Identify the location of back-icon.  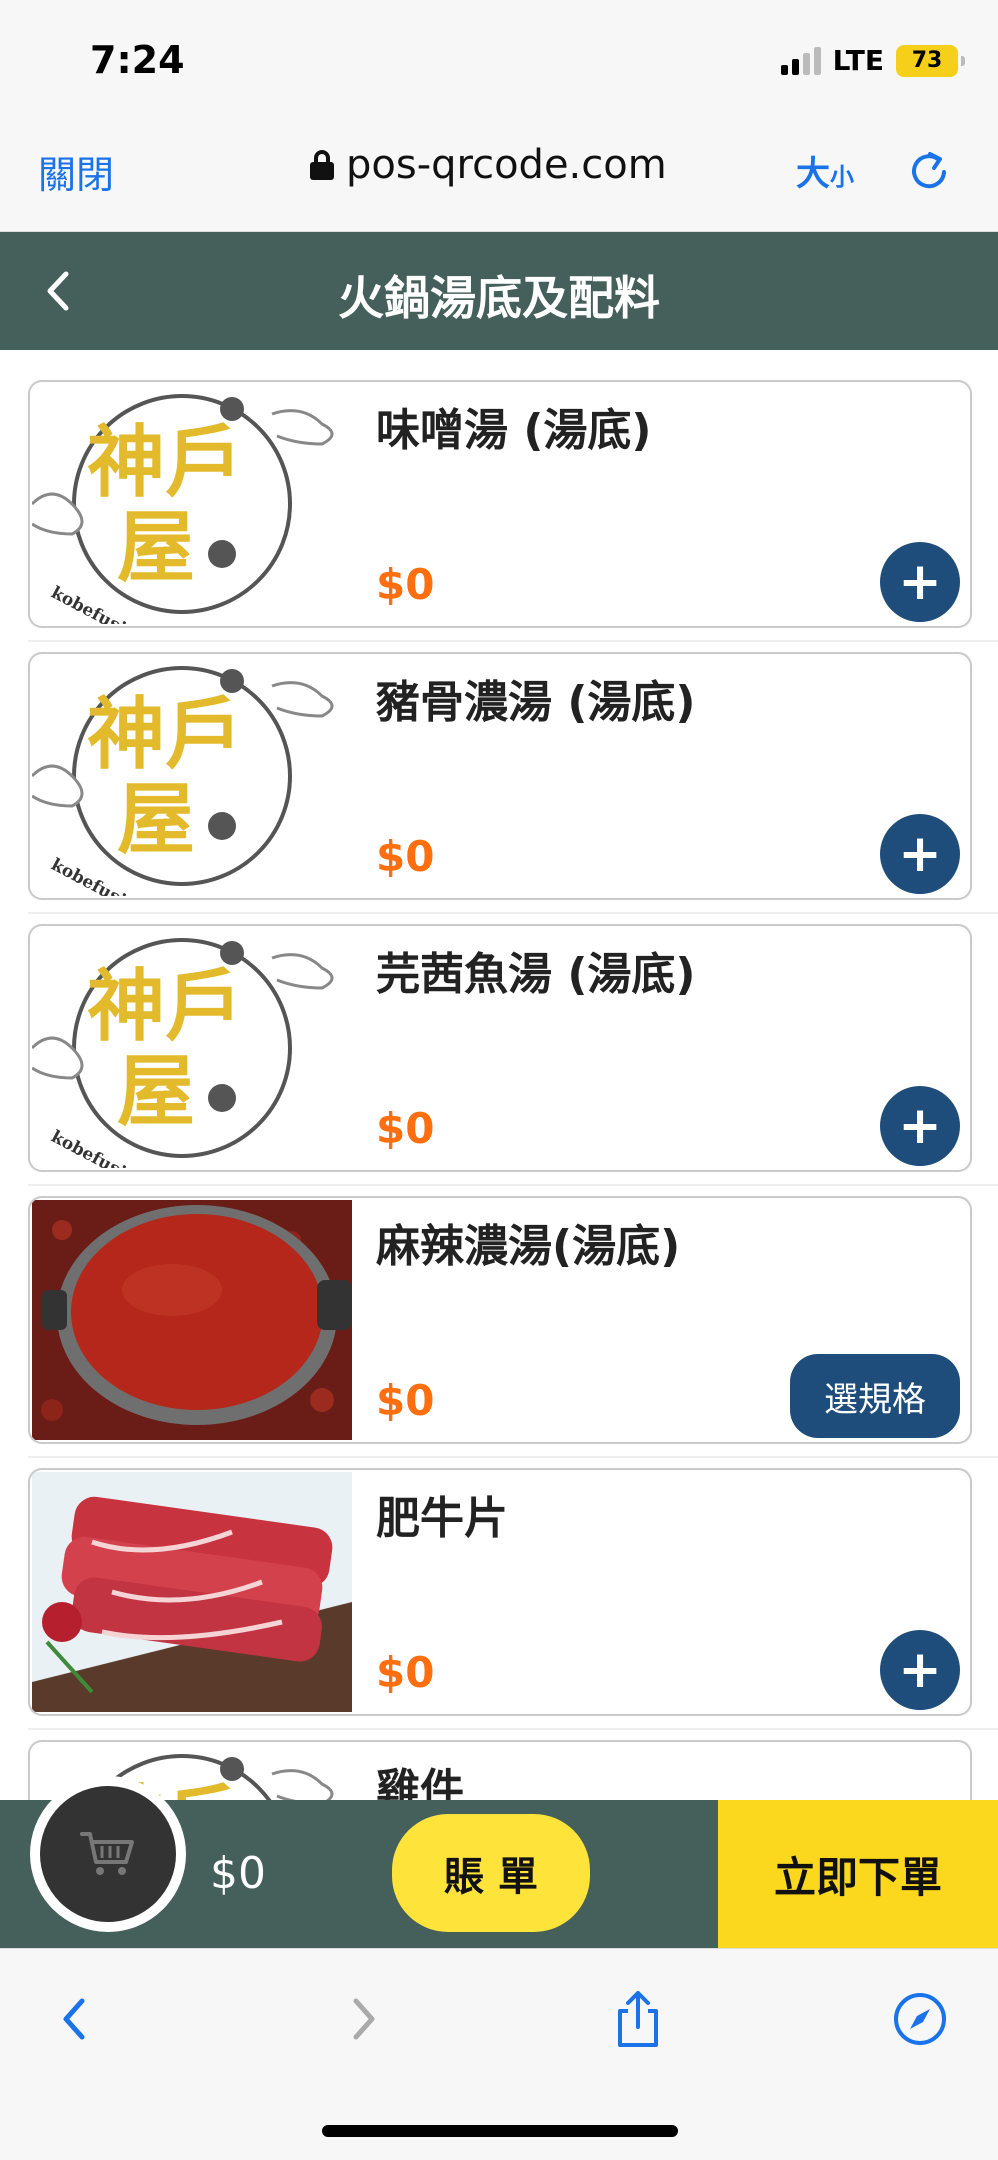
(76, 2019).